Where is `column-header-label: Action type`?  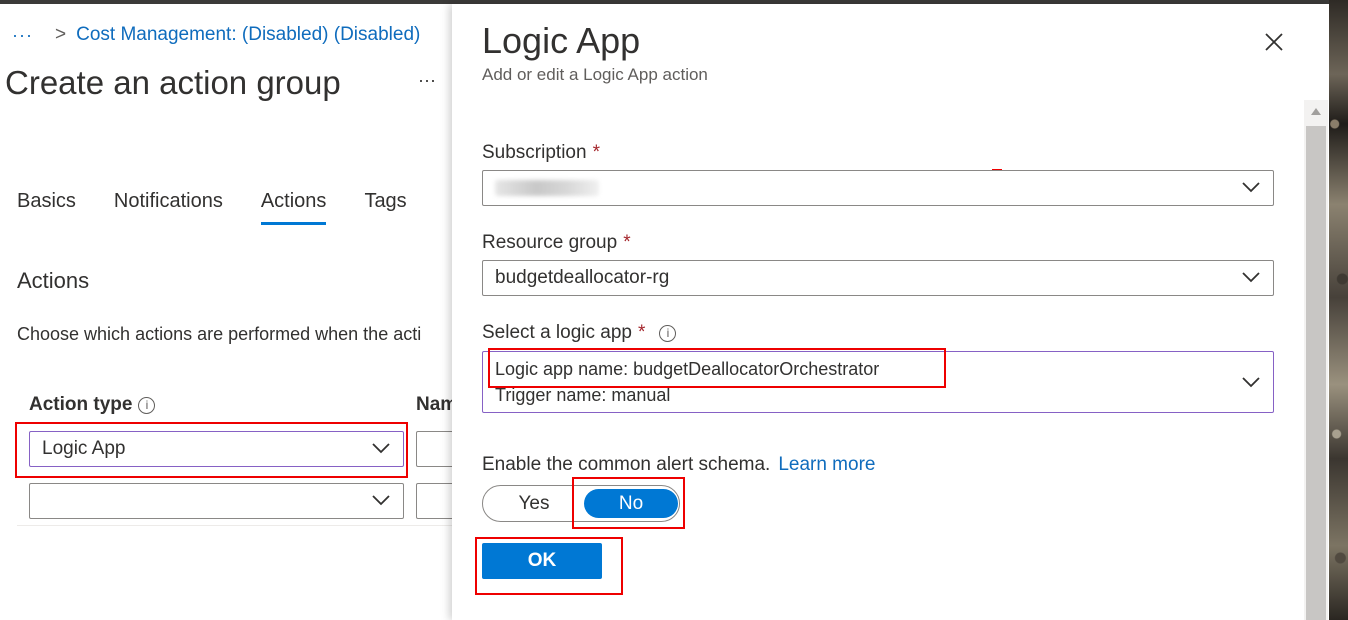 column-header-label: Action type is located at coordinates (81, 404).